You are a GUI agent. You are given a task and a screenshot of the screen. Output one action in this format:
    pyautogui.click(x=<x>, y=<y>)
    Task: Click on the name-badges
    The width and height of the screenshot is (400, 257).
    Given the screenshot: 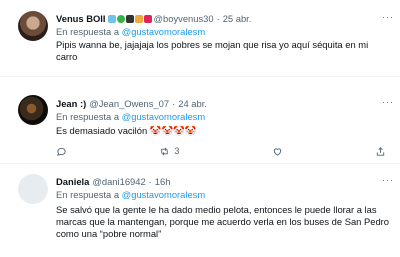 What is the action you would take?
    pyautogui.click(x=129, y=18)
    